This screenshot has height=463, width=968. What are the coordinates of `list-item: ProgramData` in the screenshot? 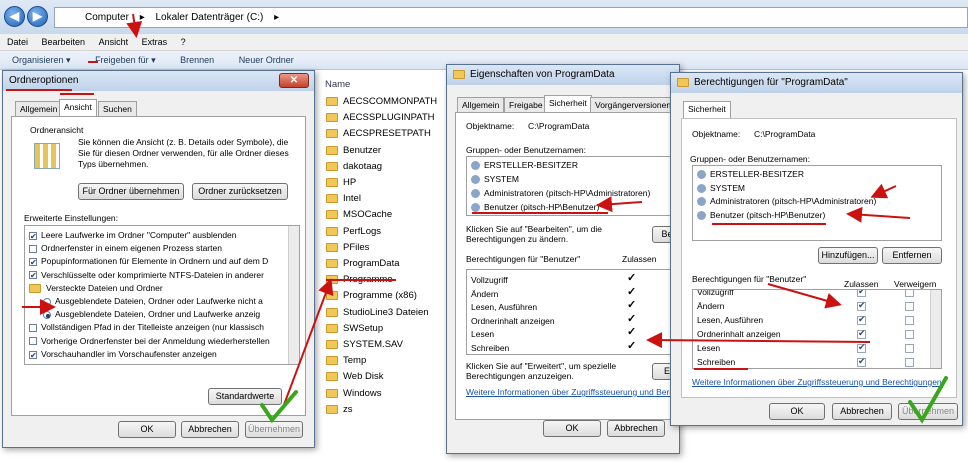 It's located at (363, 264).